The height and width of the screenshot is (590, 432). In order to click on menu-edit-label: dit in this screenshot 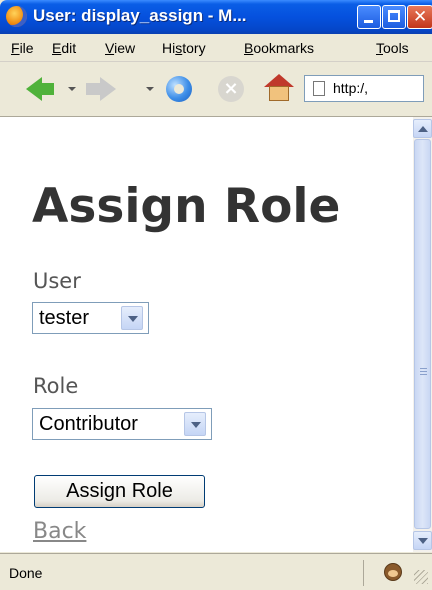, I will do `click(69, 48)`.